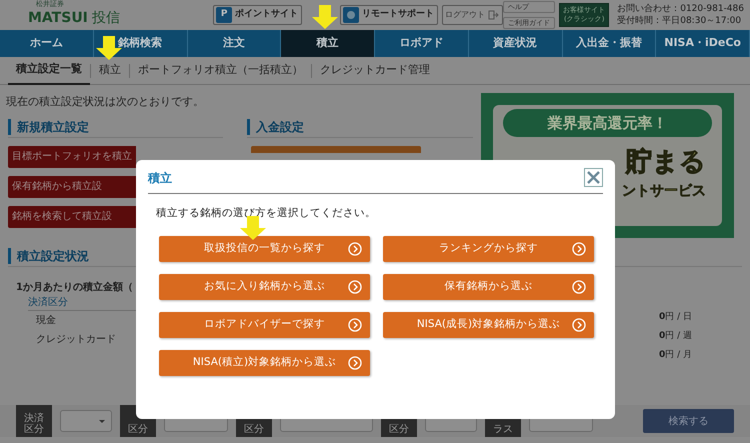 The height and width of the screenshot is (443, 750). What do you see at coordinates (609, 43) in the screenshot?
I see `nav-tab: 入出金・振替` at bounding box center [609, 43].